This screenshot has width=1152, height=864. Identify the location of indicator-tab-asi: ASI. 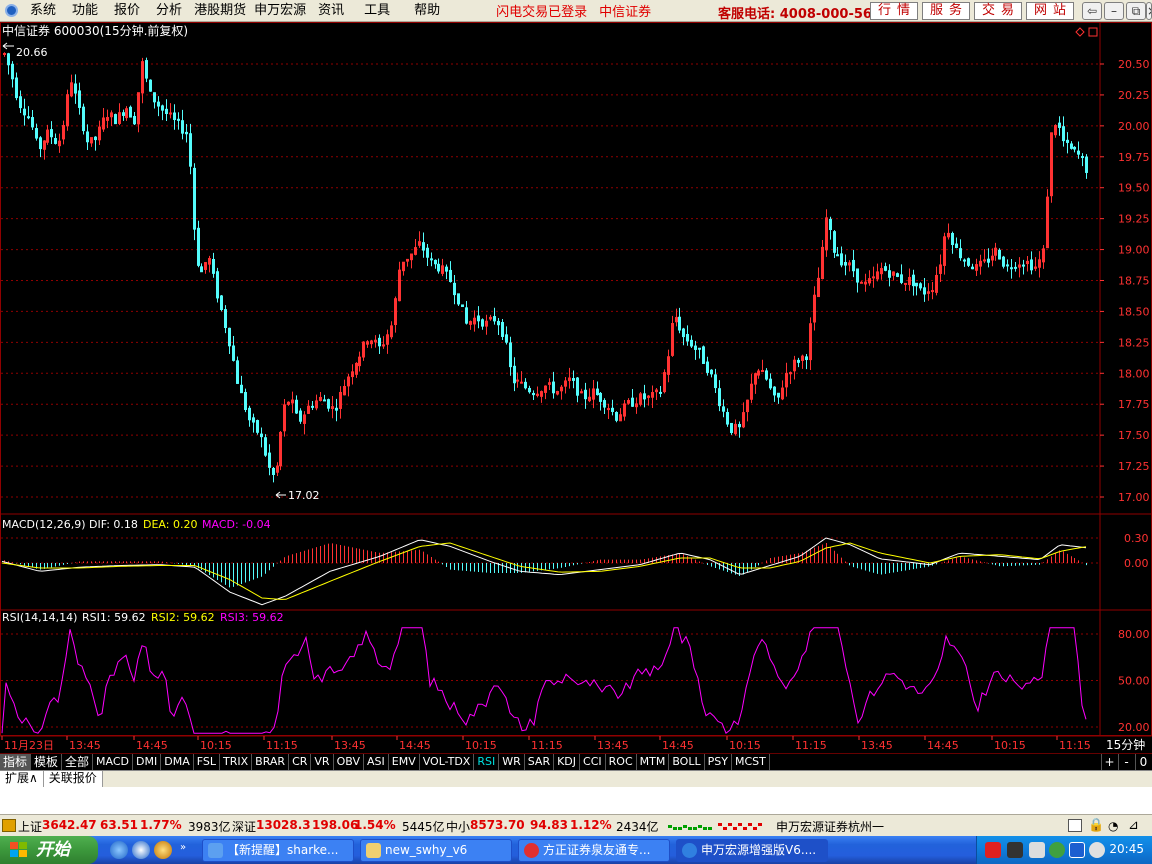
(376, 762).